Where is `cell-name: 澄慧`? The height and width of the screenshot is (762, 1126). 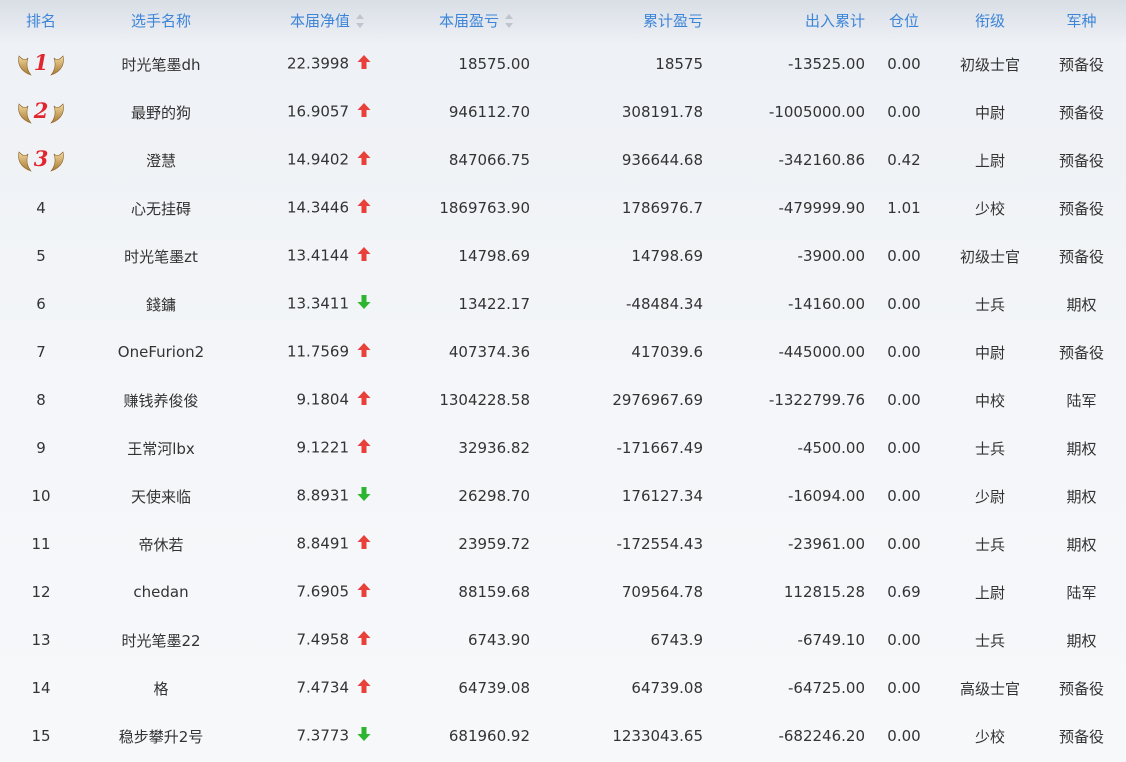
cell-name: 澄慧 is located at coordinates (161, 160).